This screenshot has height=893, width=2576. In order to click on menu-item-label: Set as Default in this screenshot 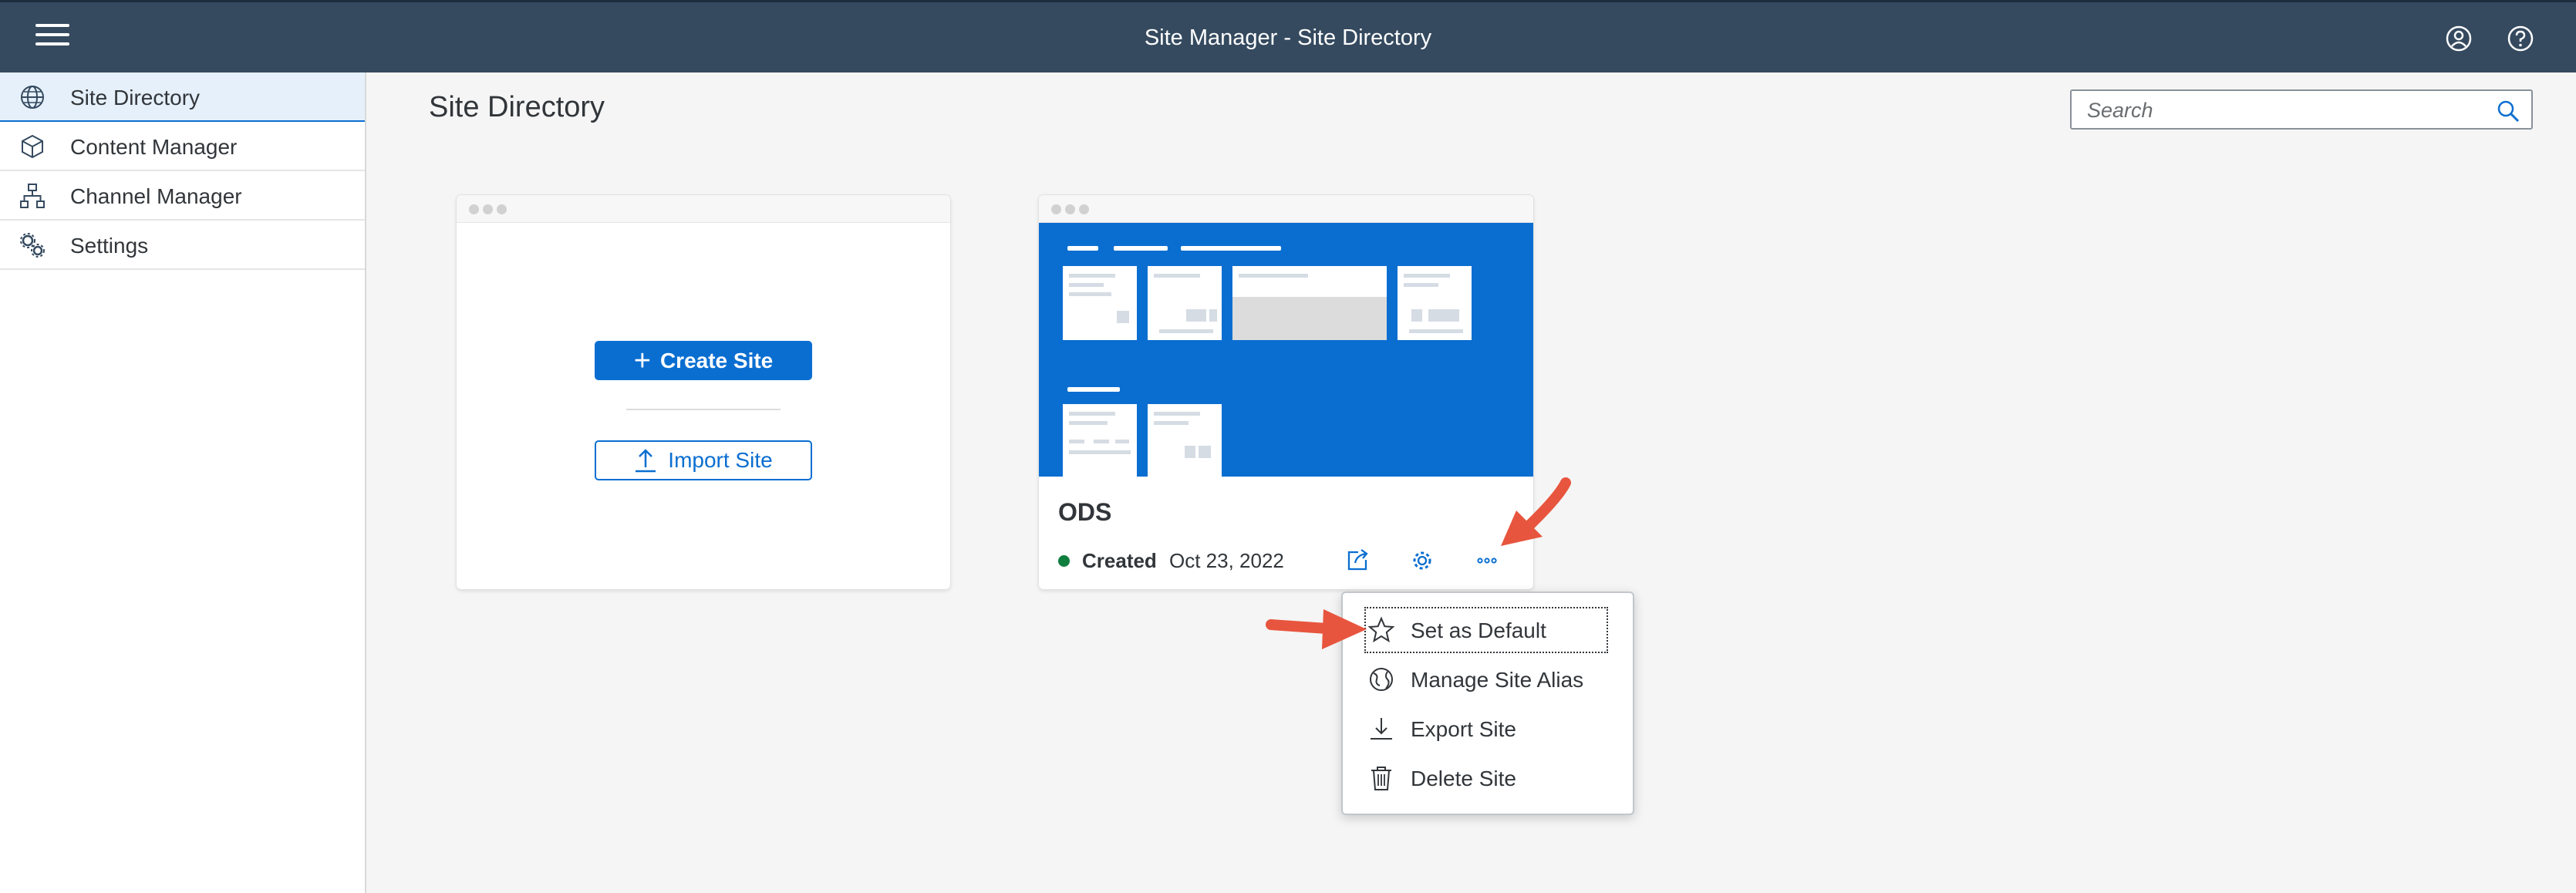, I will do `click(1478, 630)`.